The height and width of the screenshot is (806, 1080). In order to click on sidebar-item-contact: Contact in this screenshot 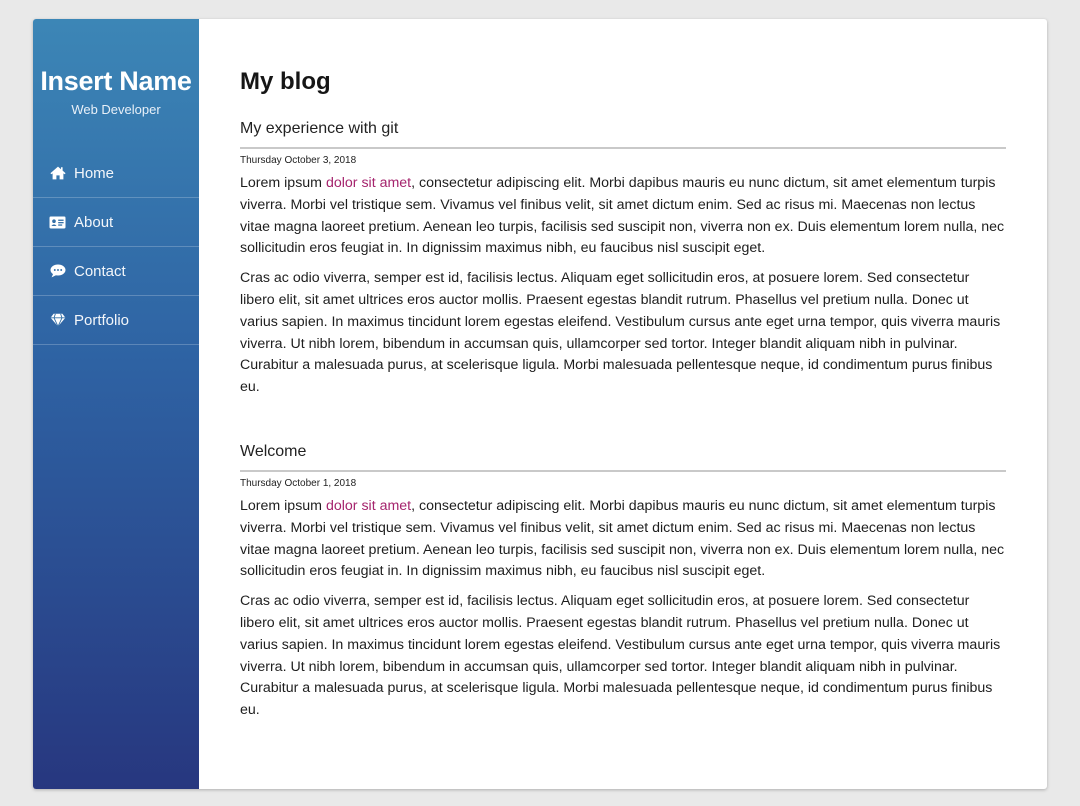, I will do `click(116, 271)`.